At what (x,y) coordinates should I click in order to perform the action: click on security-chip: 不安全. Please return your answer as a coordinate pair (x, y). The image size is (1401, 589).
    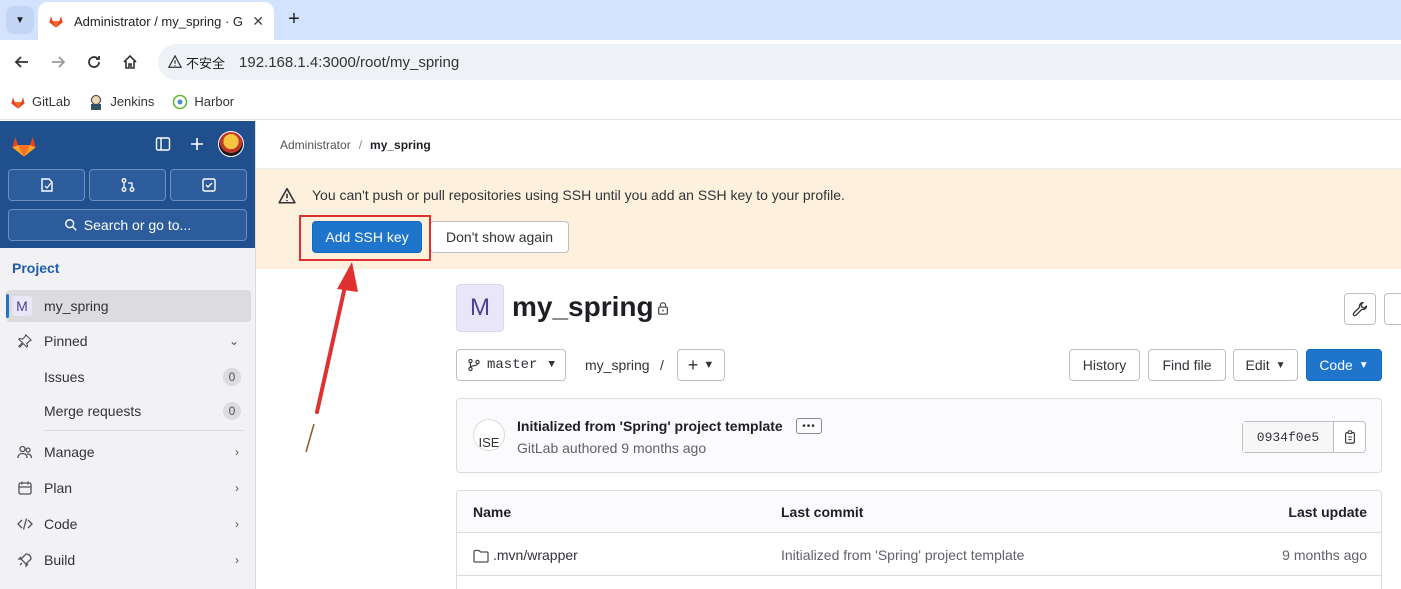
    Looking at the image, I should click on (196, 62).